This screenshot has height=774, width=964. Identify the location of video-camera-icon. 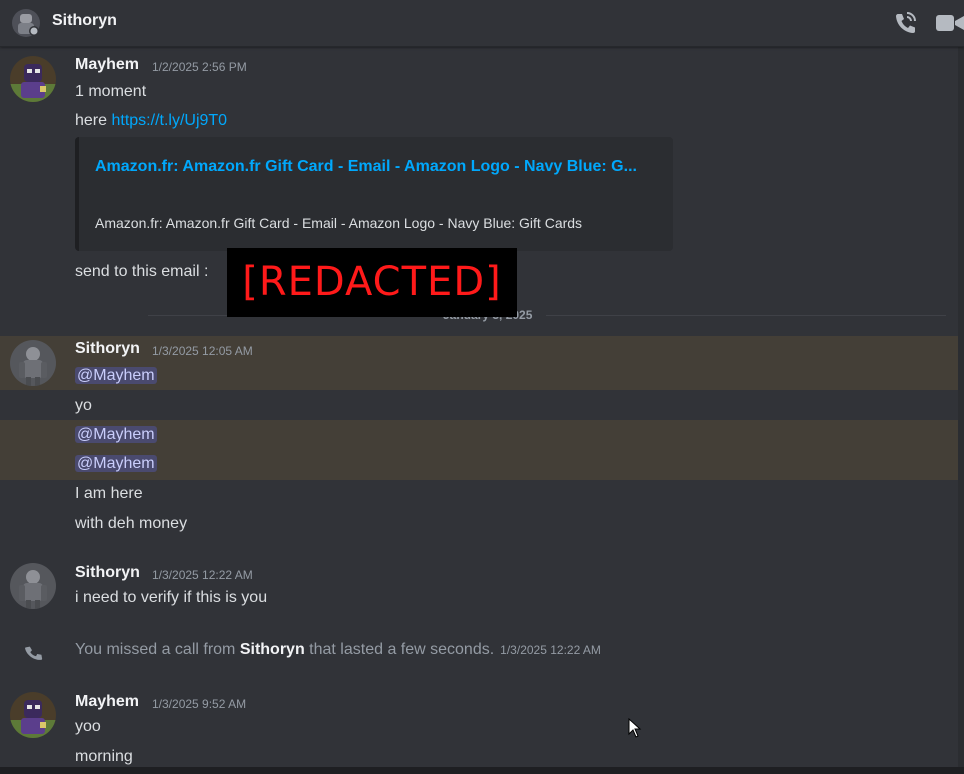
(950, 23).